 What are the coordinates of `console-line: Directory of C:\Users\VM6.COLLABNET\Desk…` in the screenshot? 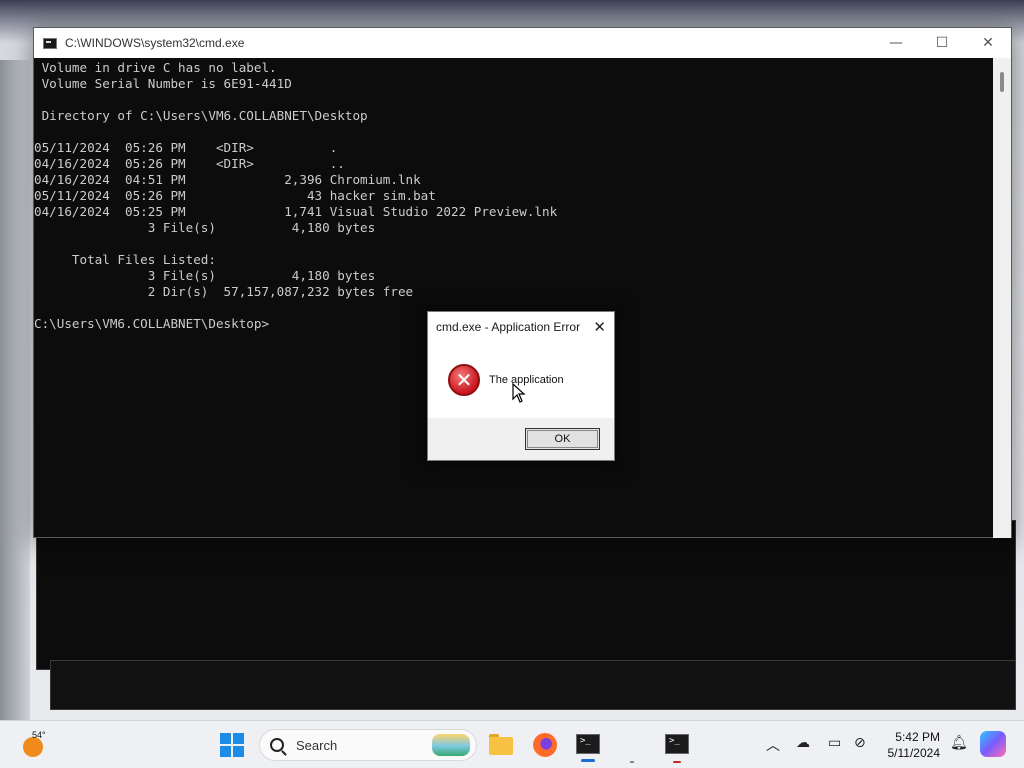 It's located at (201, 115).